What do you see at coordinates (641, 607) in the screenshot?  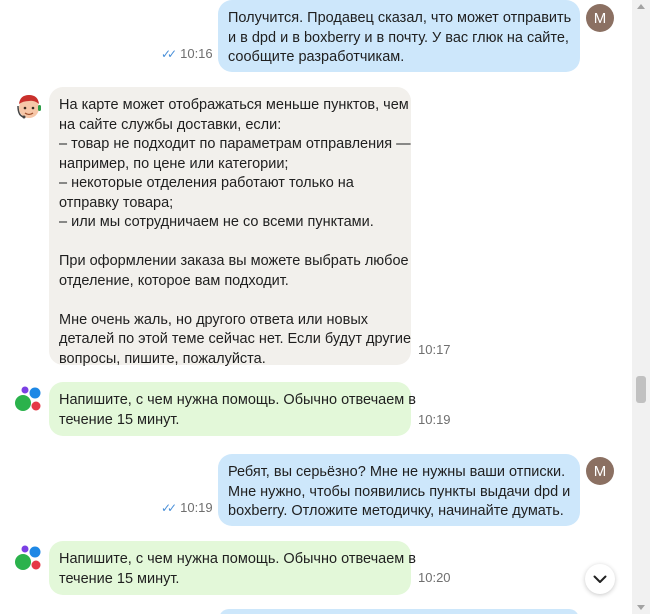 I see `scroll-down-arrow-icon` at bounding box center [641, 607].